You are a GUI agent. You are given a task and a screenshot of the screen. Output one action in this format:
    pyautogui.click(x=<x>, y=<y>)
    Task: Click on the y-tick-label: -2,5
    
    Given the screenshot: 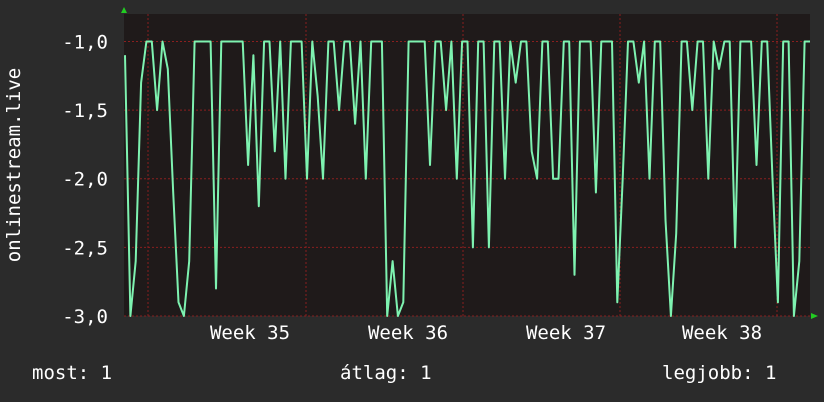 What is the action you would take?
    pyautogui.click(x=85, y=248)
    